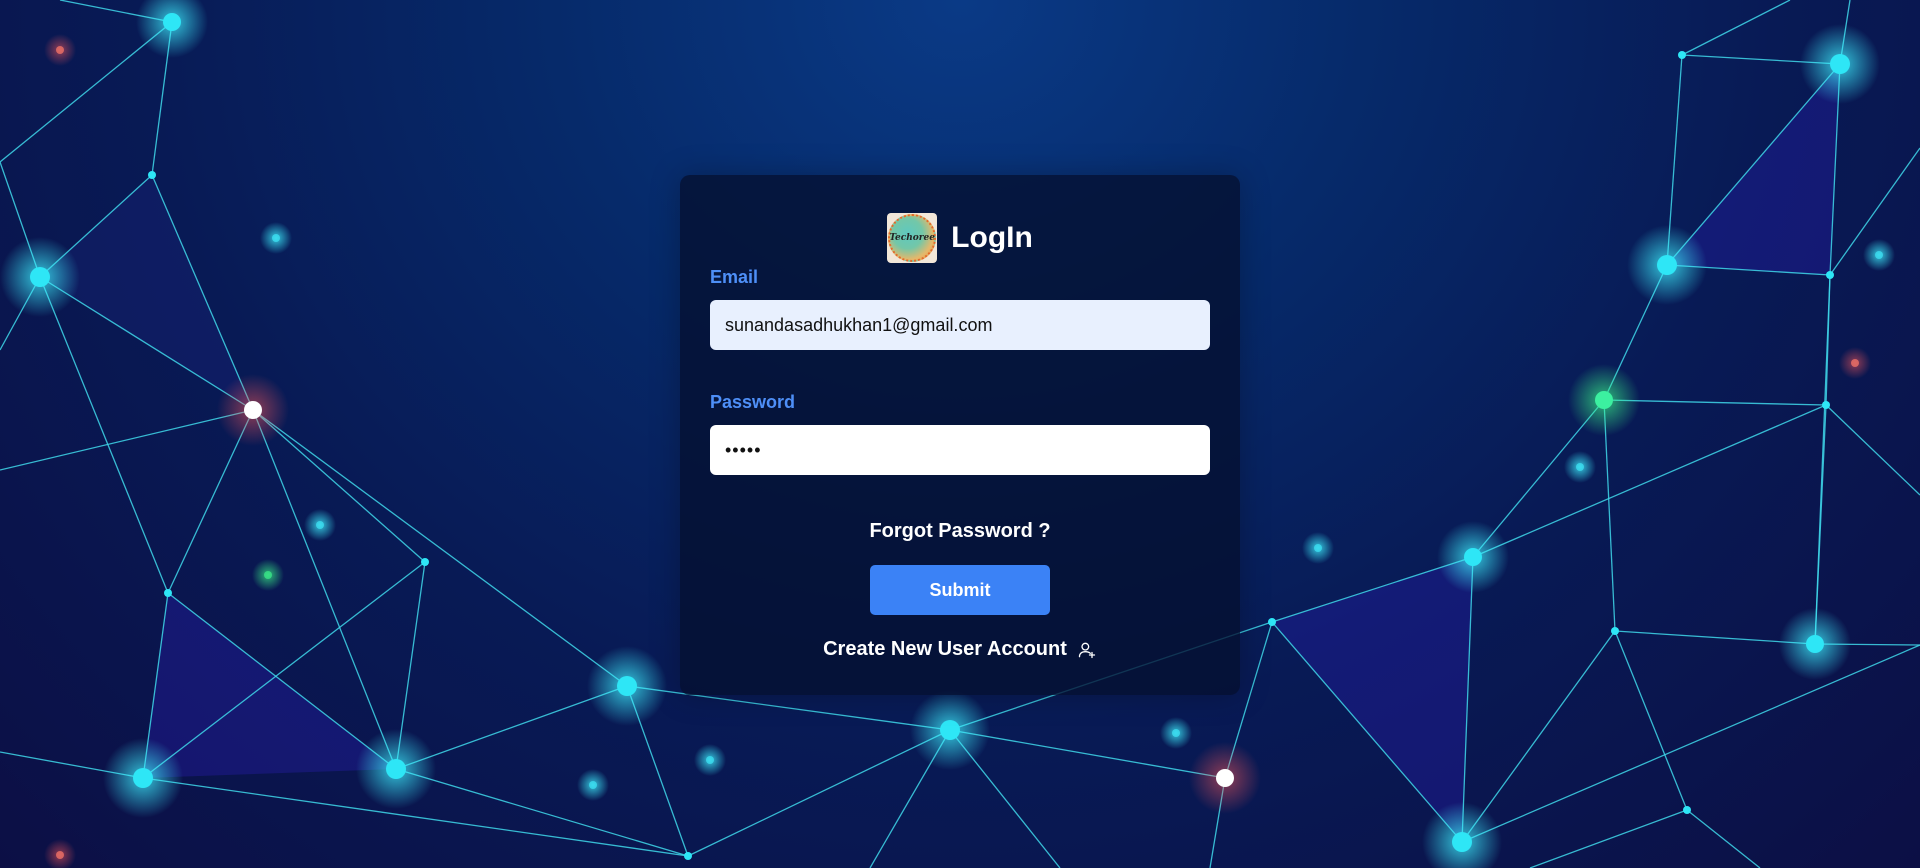  I want to click on create-account-link: Create New User Account, so click(960, 649).